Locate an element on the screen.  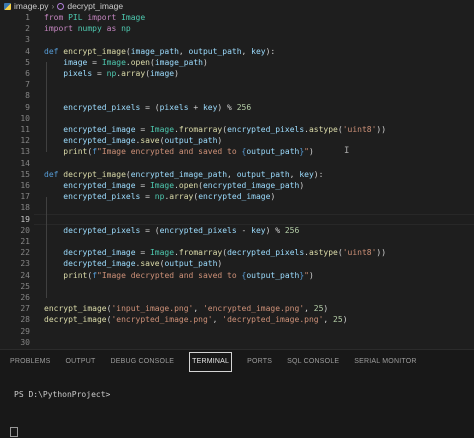
code-token: open is located at coordinates (188, 185).